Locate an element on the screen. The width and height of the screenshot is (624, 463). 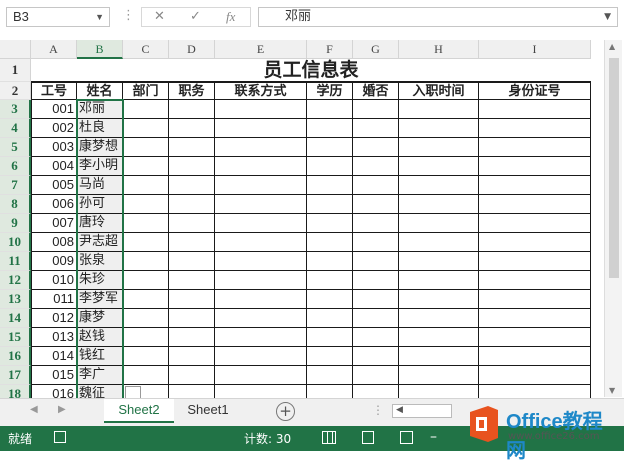
name-box-dropdown-icon: ▼ is located at coordinates (99, 17).